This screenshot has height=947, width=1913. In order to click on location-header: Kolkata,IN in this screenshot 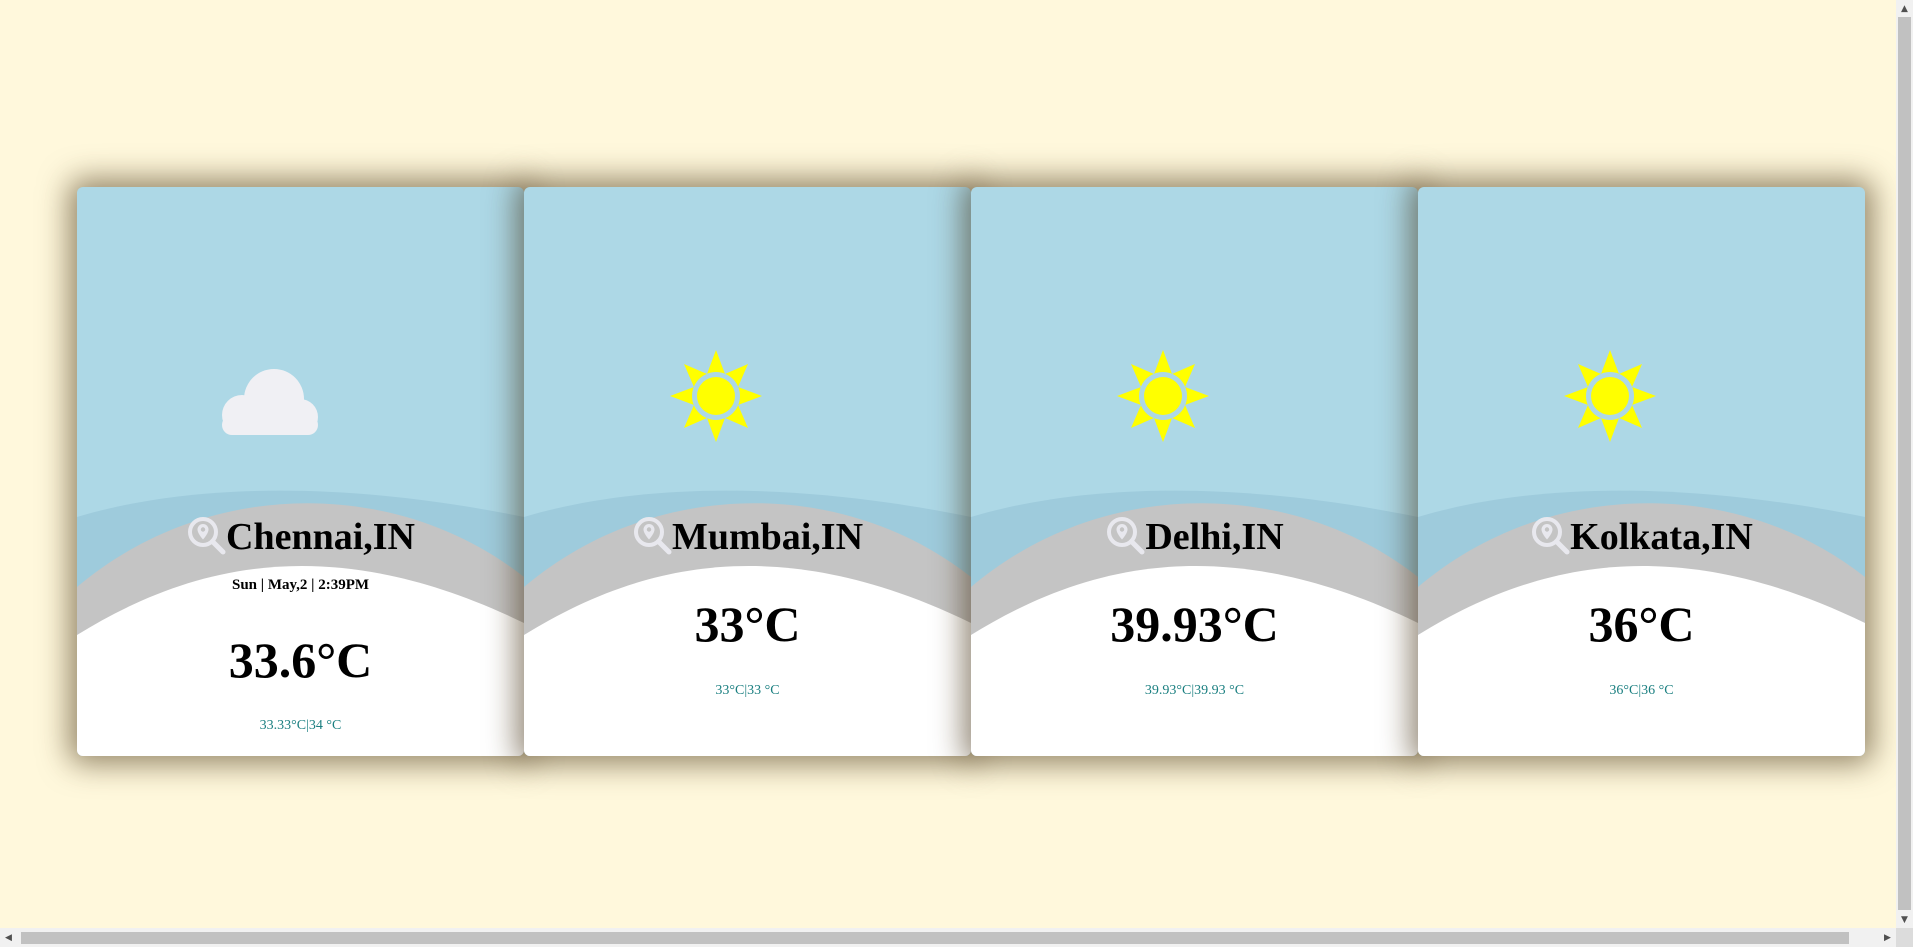, I will do `click(1641, 537)`.